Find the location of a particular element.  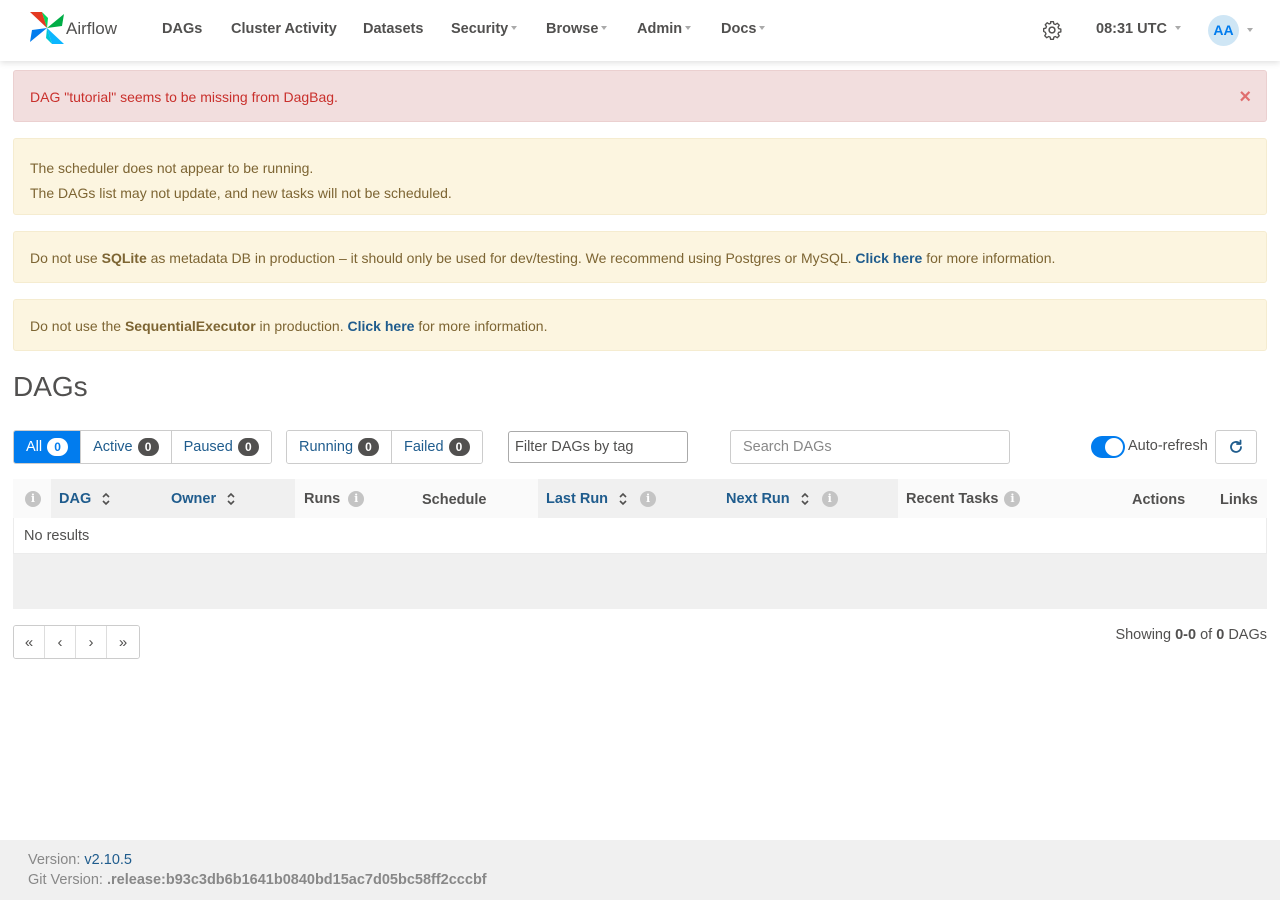

nav-cluster-activity: Cluster Activity is located at coordinates (284, 29).